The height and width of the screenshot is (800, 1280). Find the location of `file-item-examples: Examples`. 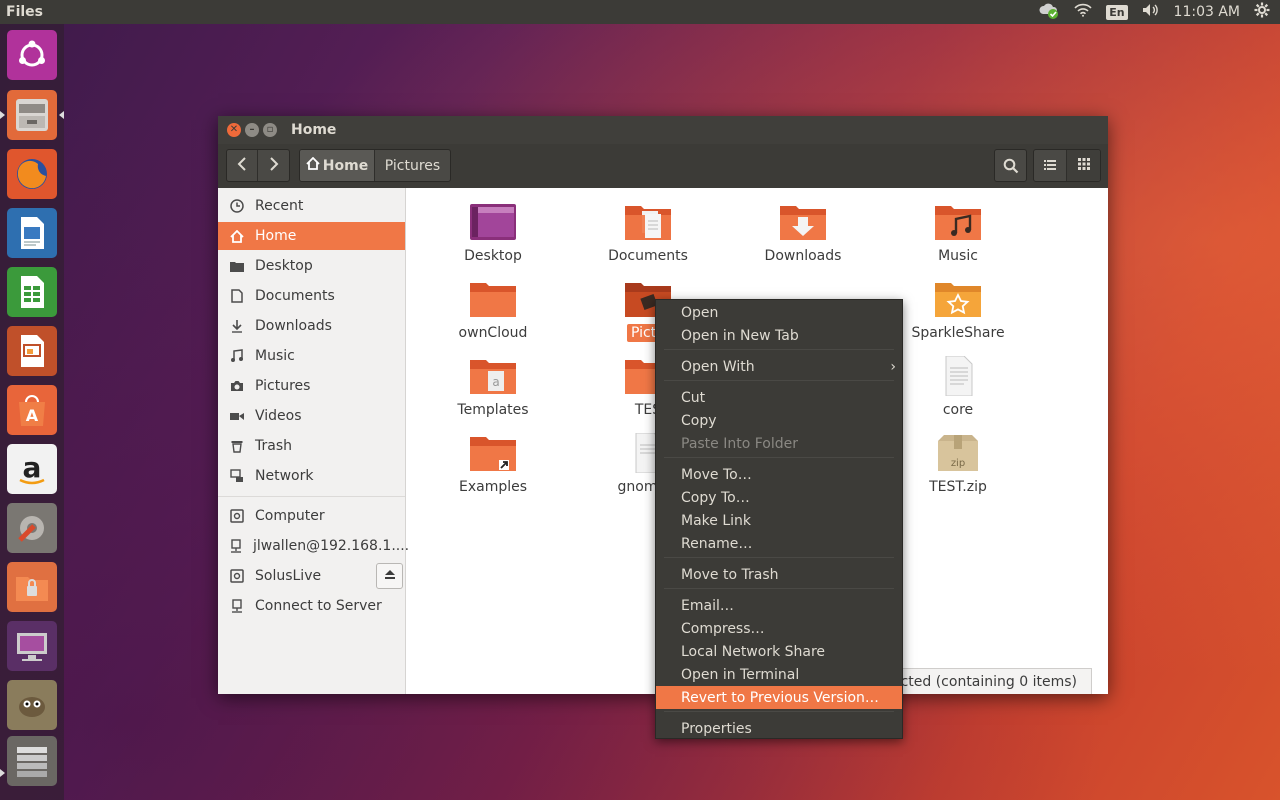

file-item-examples: Examples is located at coordinates (493, 464).